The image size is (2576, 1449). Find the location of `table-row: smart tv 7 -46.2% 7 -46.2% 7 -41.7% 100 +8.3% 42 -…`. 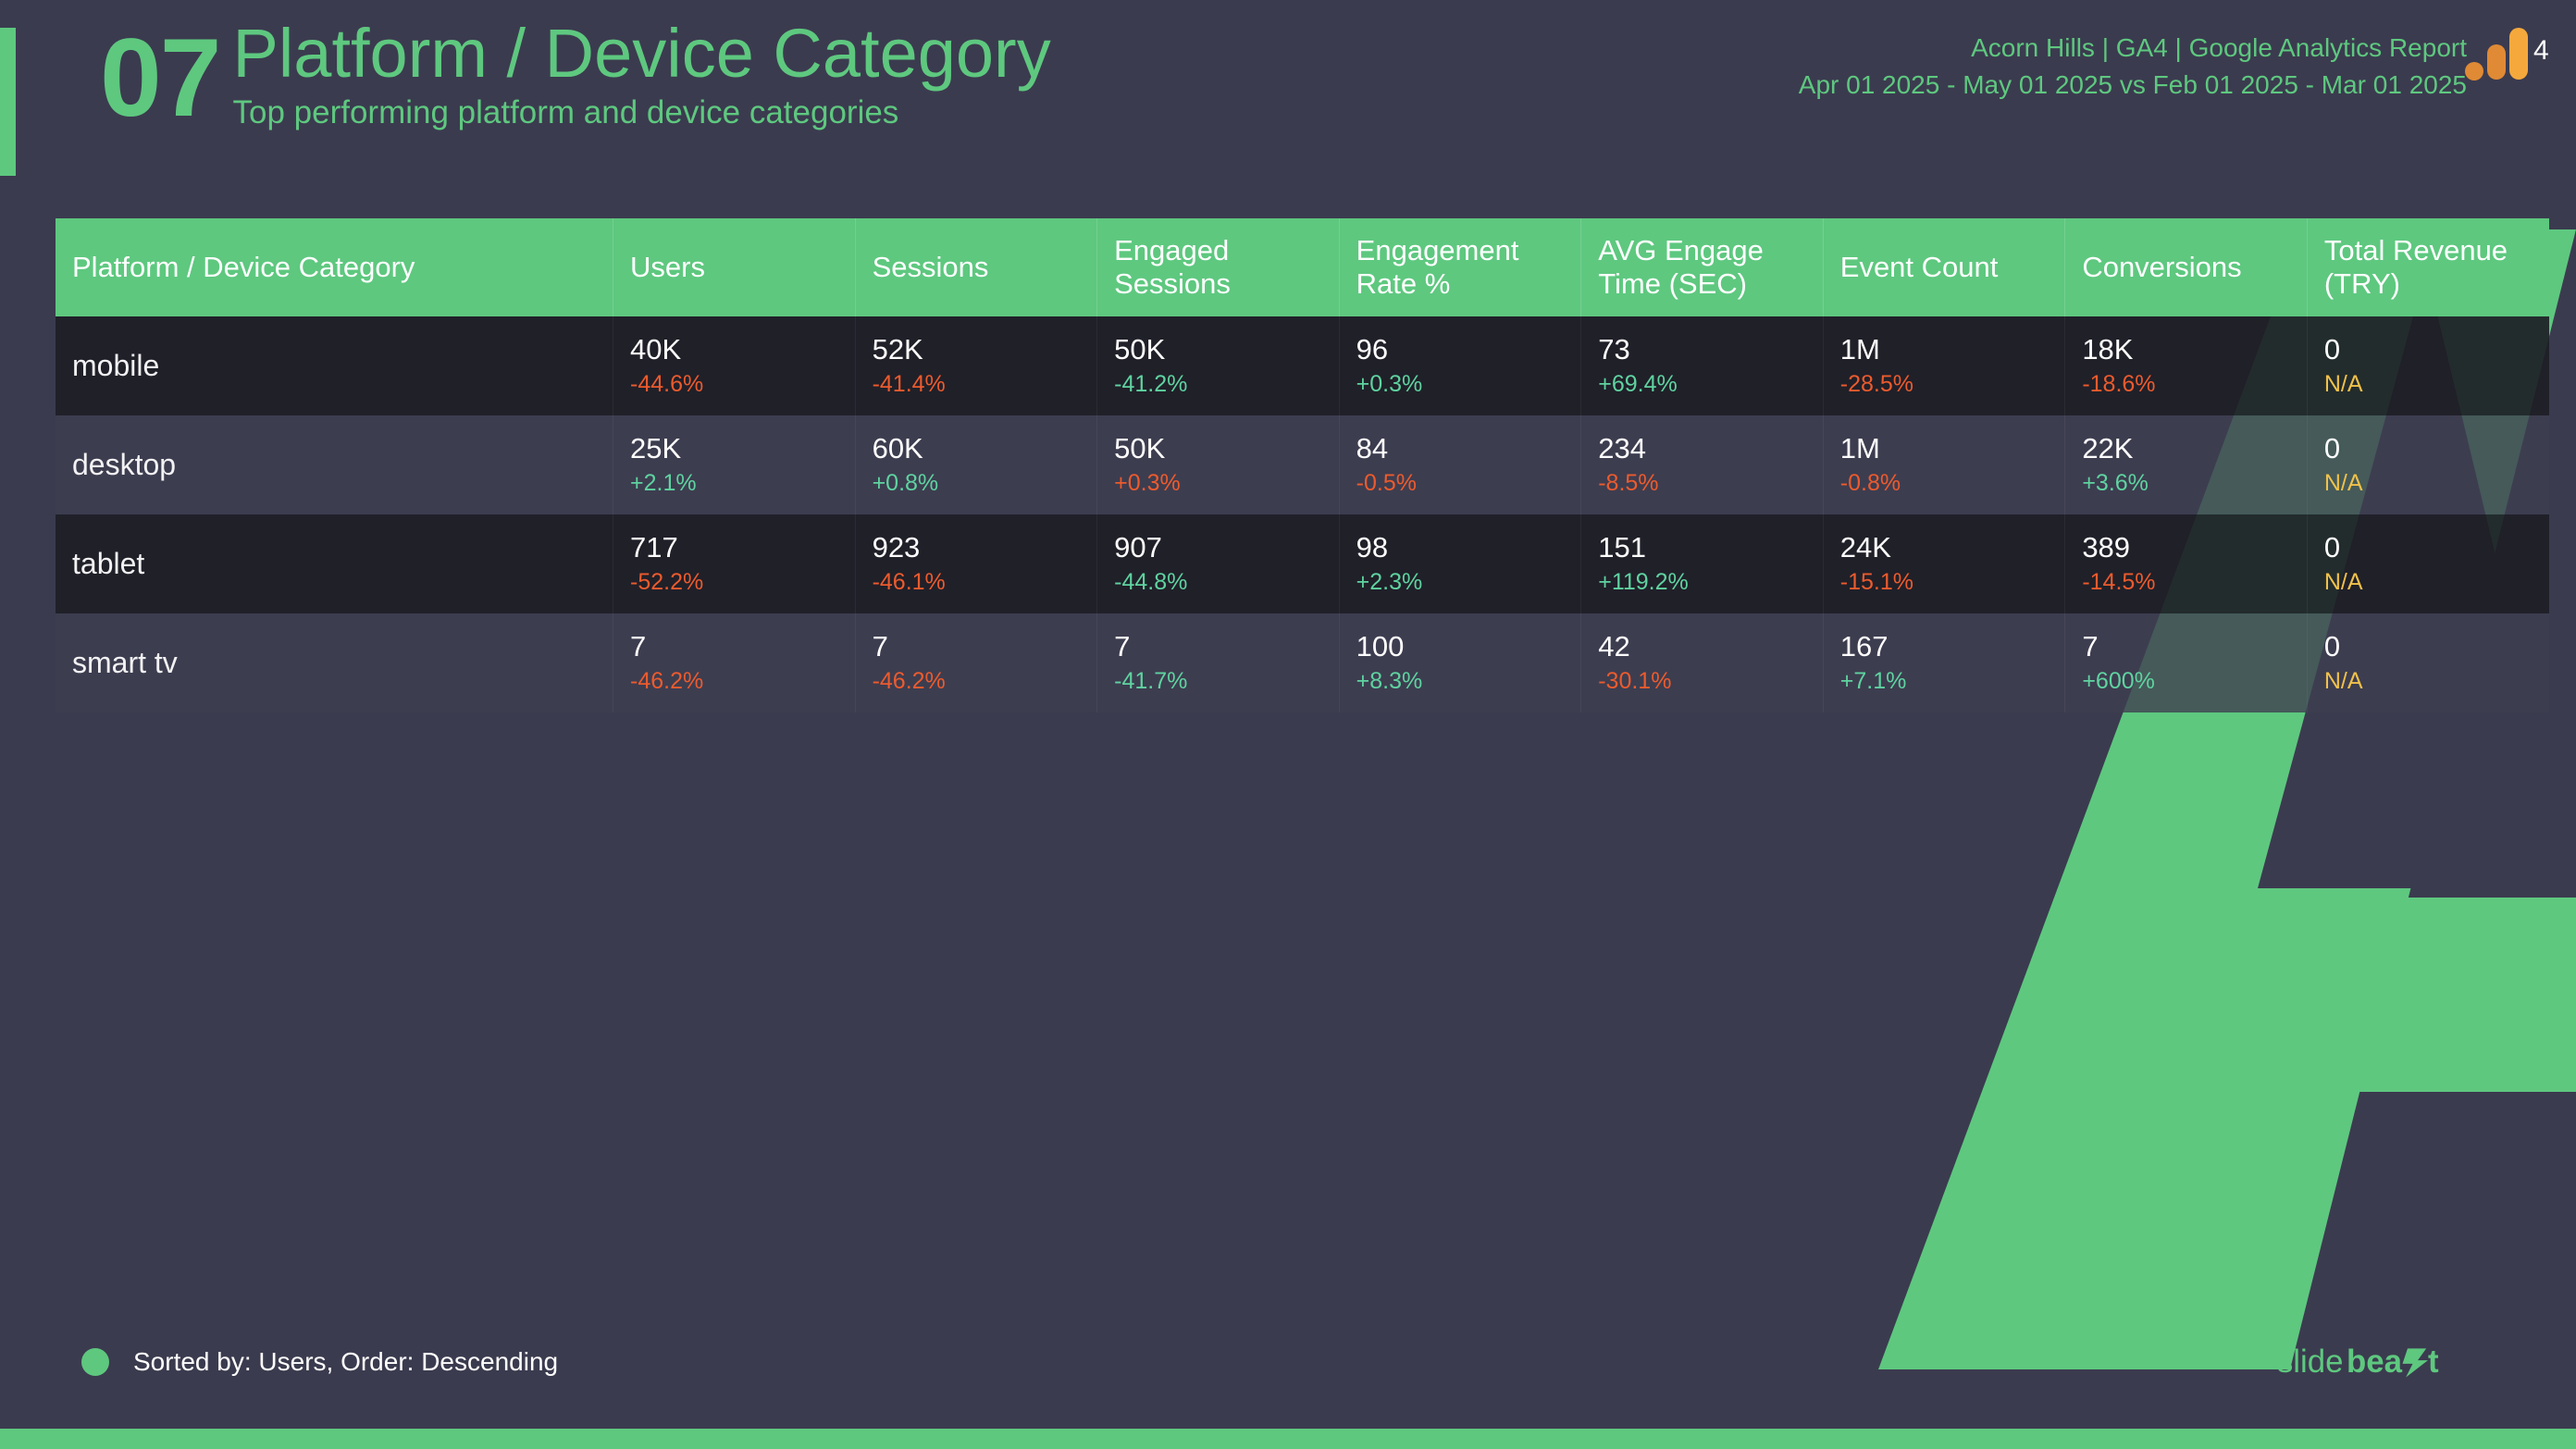

table-row: smart tv 7 -46.2% 7 -46.2% 7 -41.7% 100 +8.3% 42 -… is located at coordinates (1303, 663).